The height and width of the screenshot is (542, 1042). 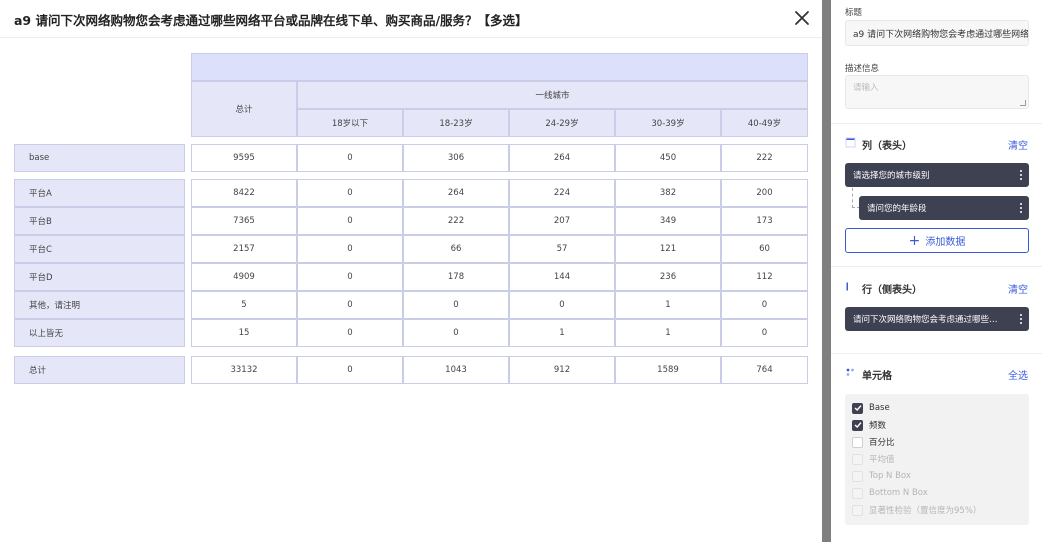 I want to click on table-header-band, so click(x=499, y=67).